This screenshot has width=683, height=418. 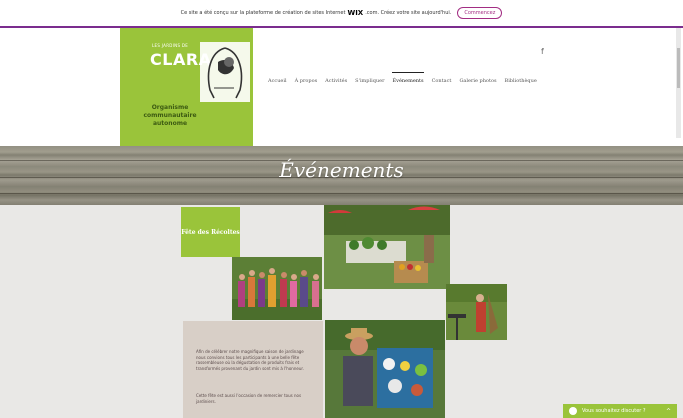 What do you see at coordinates (387, 247) in the screenshot?
I see `market-photo` at bounding box center [387, 247].